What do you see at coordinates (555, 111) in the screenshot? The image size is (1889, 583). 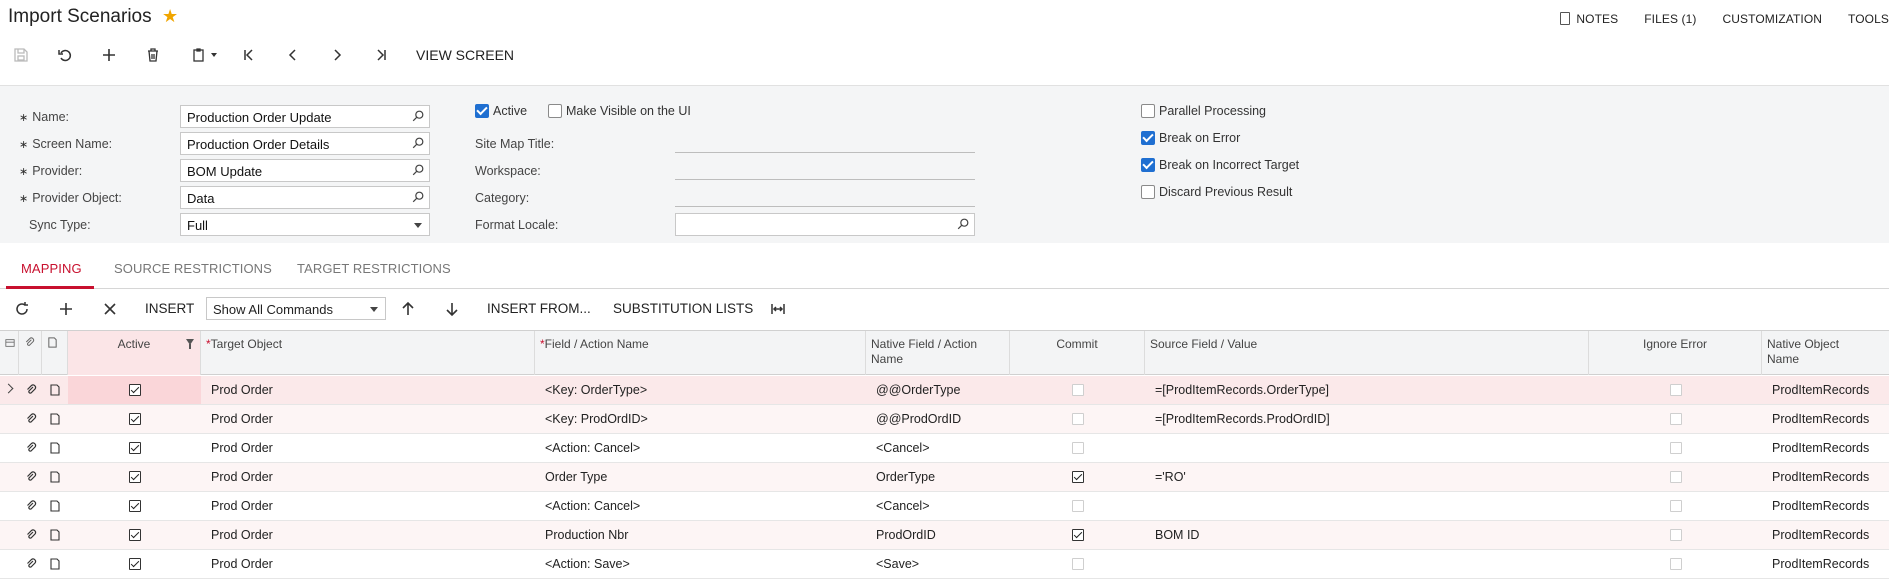 I see `make-visible-check-box` at bounding box center [555, 111].